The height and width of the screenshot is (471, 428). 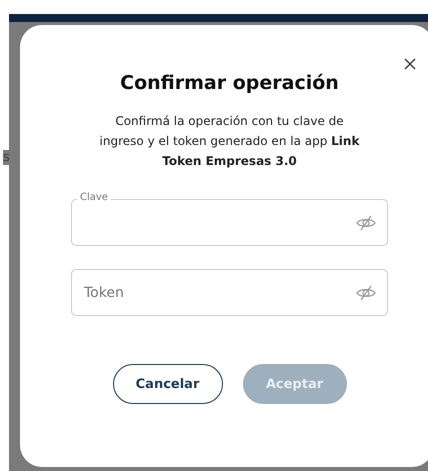 I want to click on close-button, so click(x=410, y=64).